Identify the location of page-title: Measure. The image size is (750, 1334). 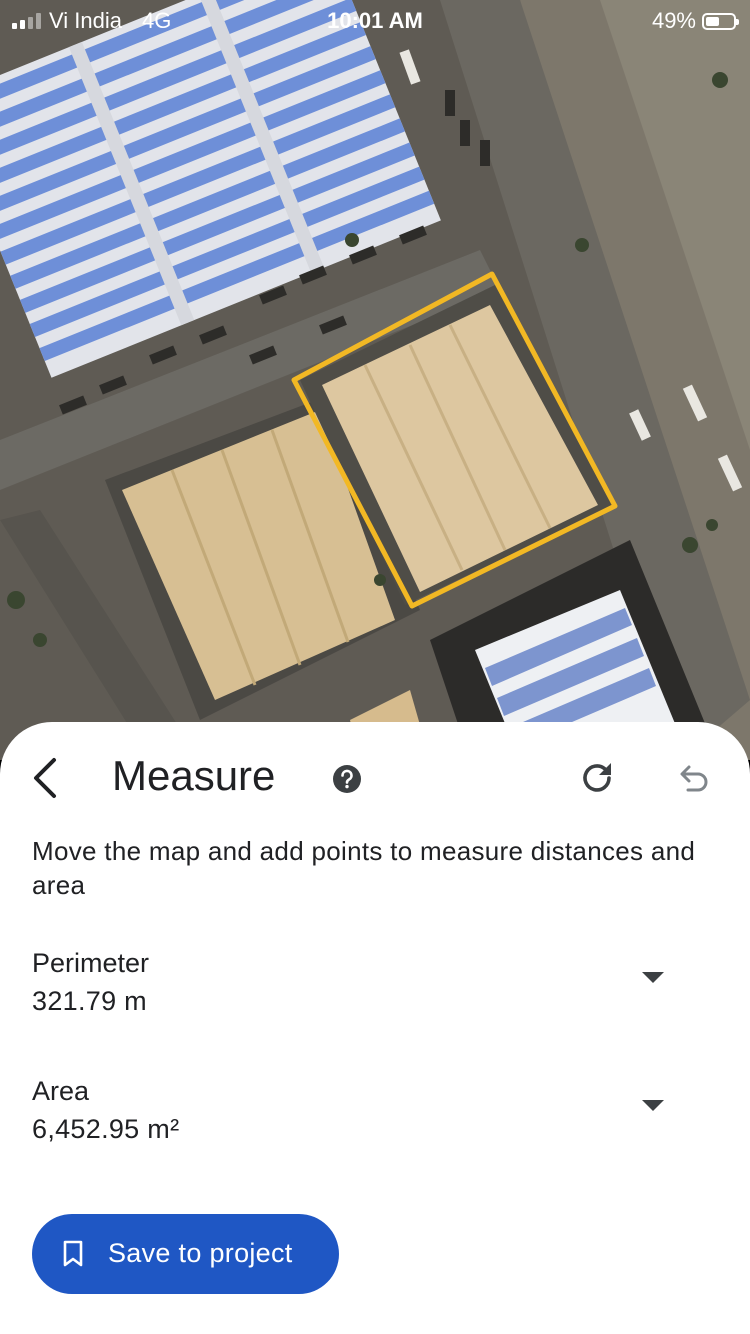
(194, 775).